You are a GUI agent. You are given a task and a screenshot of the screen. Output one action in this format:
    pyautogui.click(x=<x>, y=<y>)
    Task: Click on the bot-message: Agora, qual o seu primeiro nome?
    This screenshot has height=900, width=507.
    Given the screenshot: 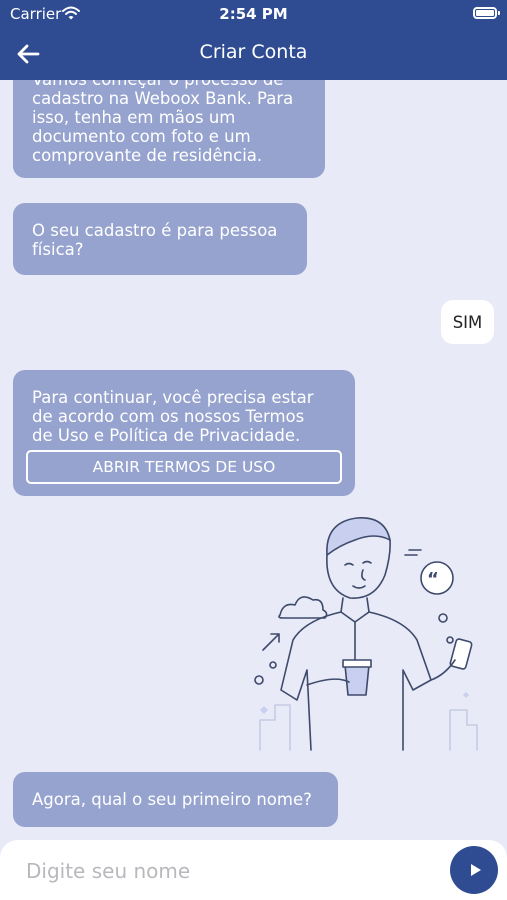 What is the action you would take?
    pyautogui.click(x=175, y=799)
    